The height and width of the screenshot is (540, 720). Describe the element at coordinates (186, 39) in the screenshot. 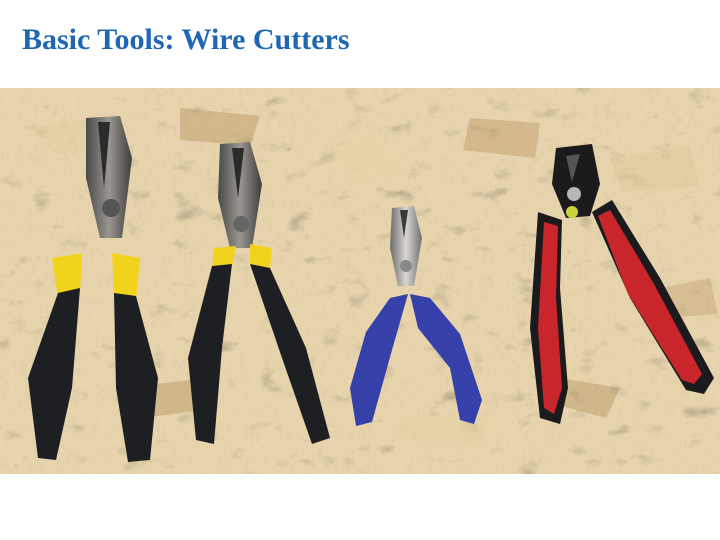

I see `slide-title: Basic Tools: Wire Cutters` at that location.